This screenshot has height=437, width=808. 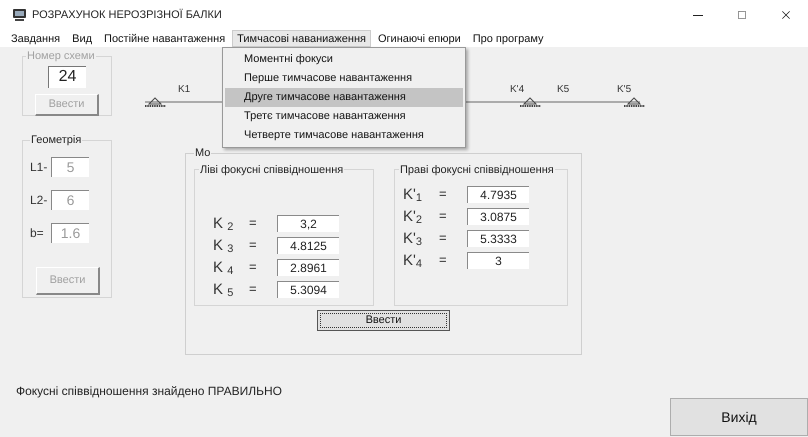 I want to click on exit-button: Вихід, so click(x=739, y=417).